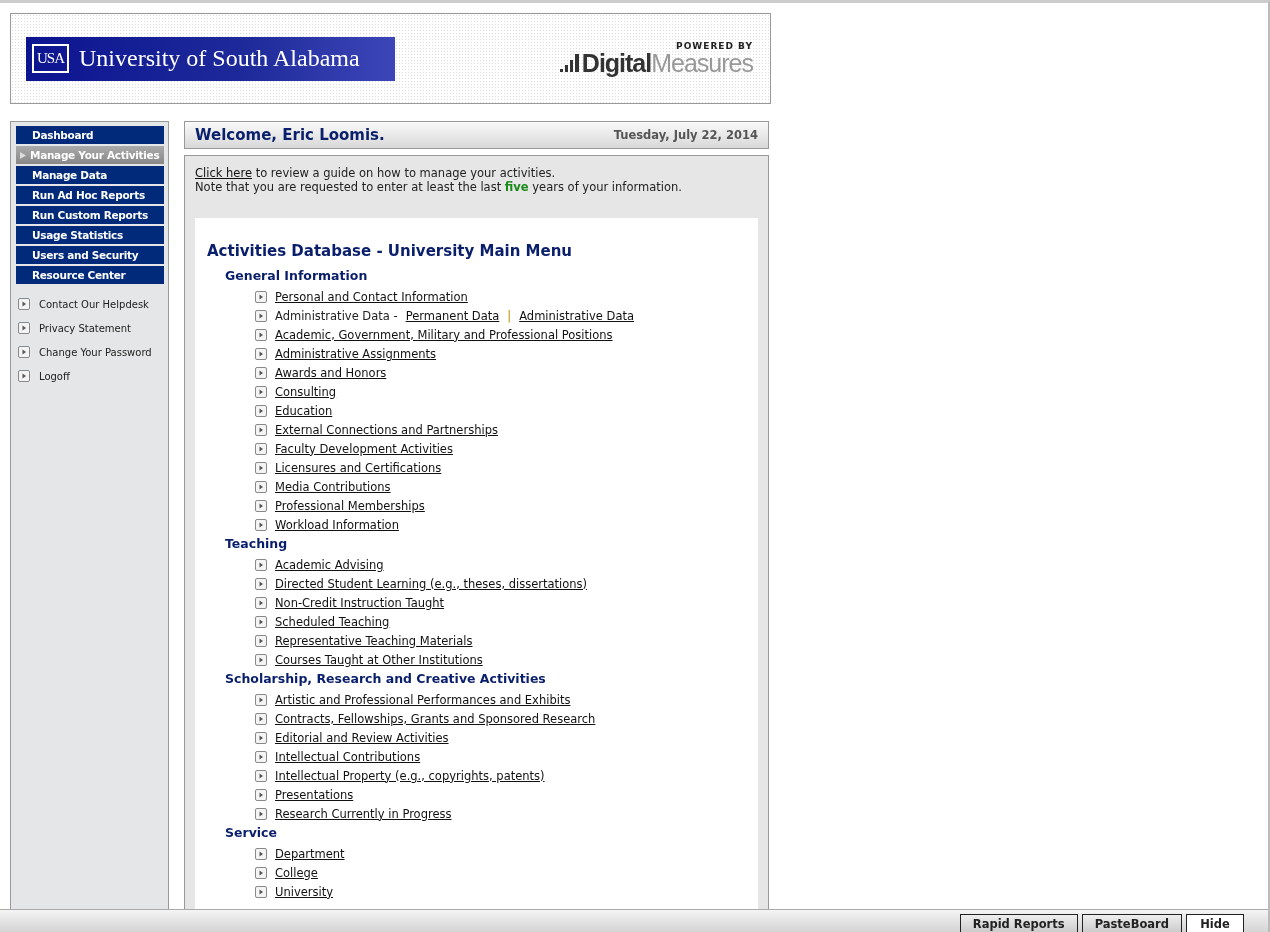 This screenshot has width=1270, height=932. What do you see at coordinates (314, 794) in the screenshot?
I see `menu-link: Presentations` at bounding box center [314, 794].